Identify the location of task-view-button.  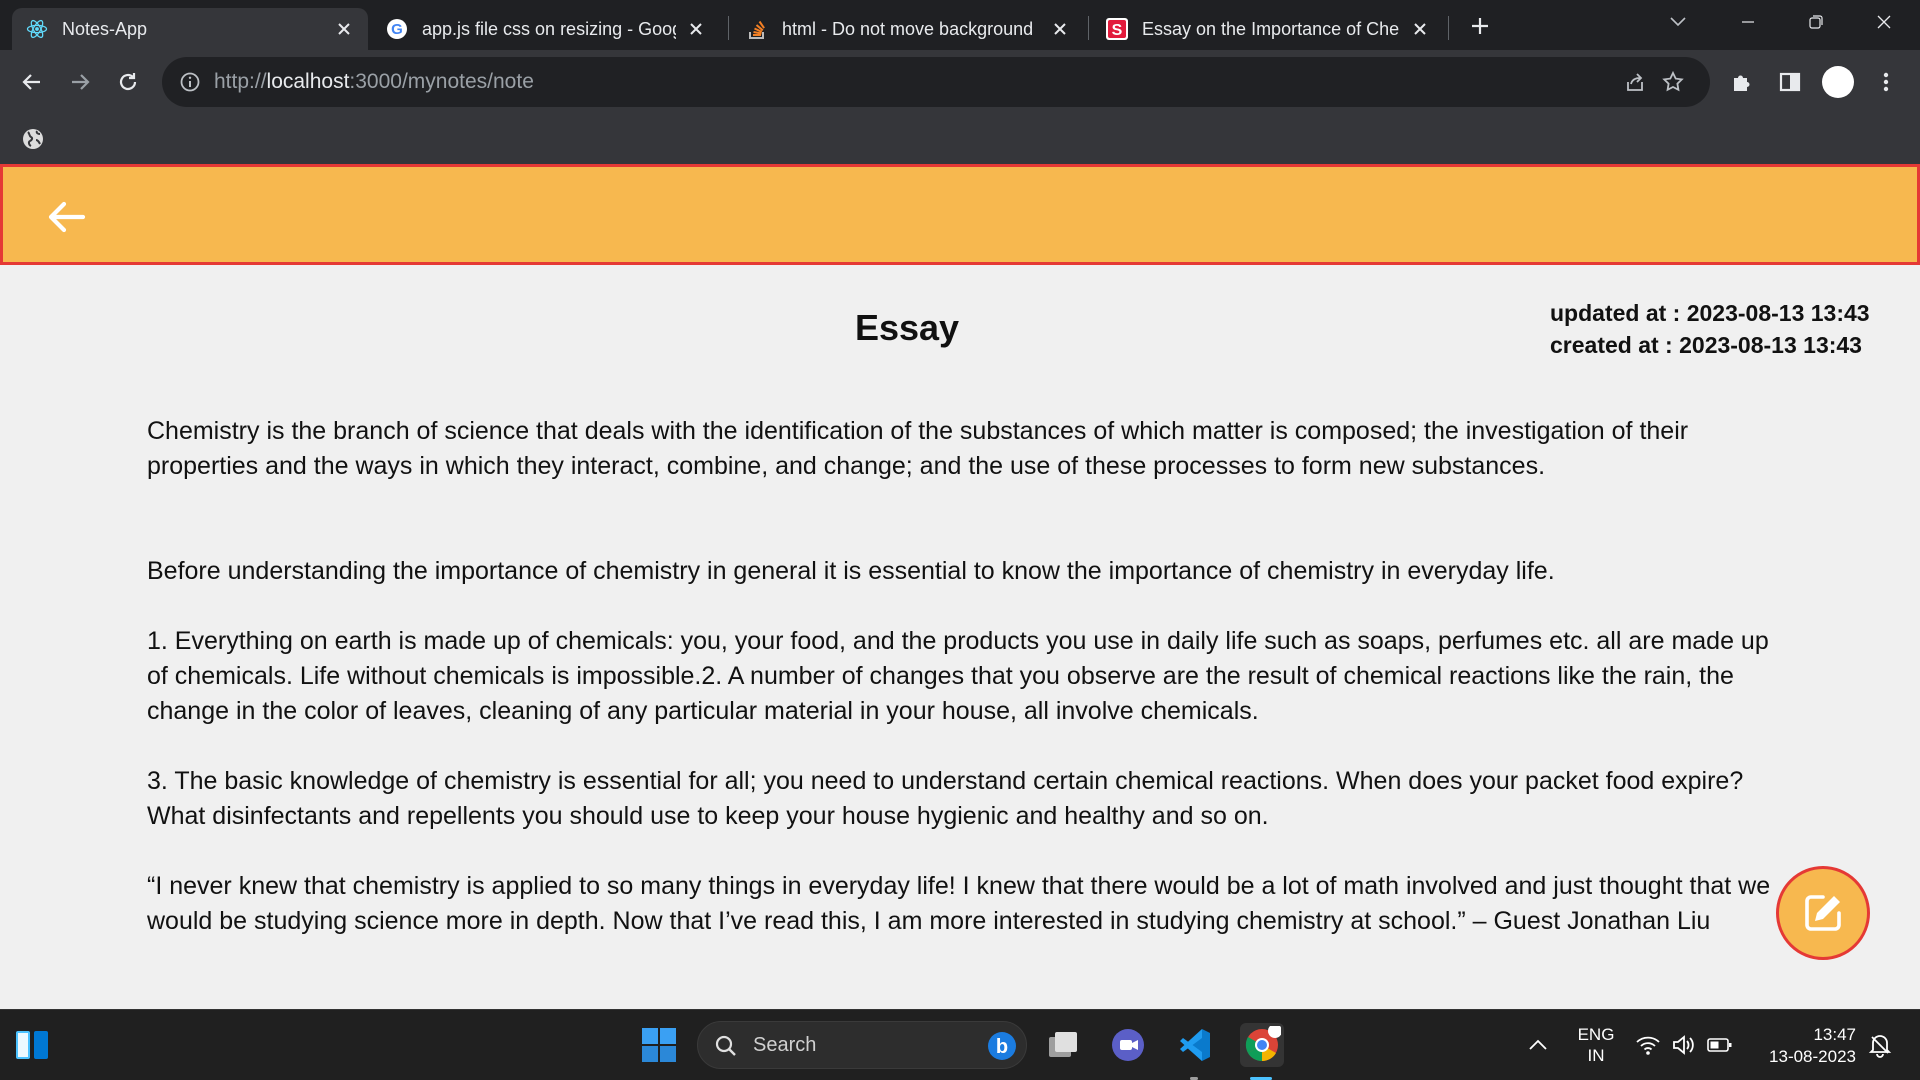
(1063, 1045).